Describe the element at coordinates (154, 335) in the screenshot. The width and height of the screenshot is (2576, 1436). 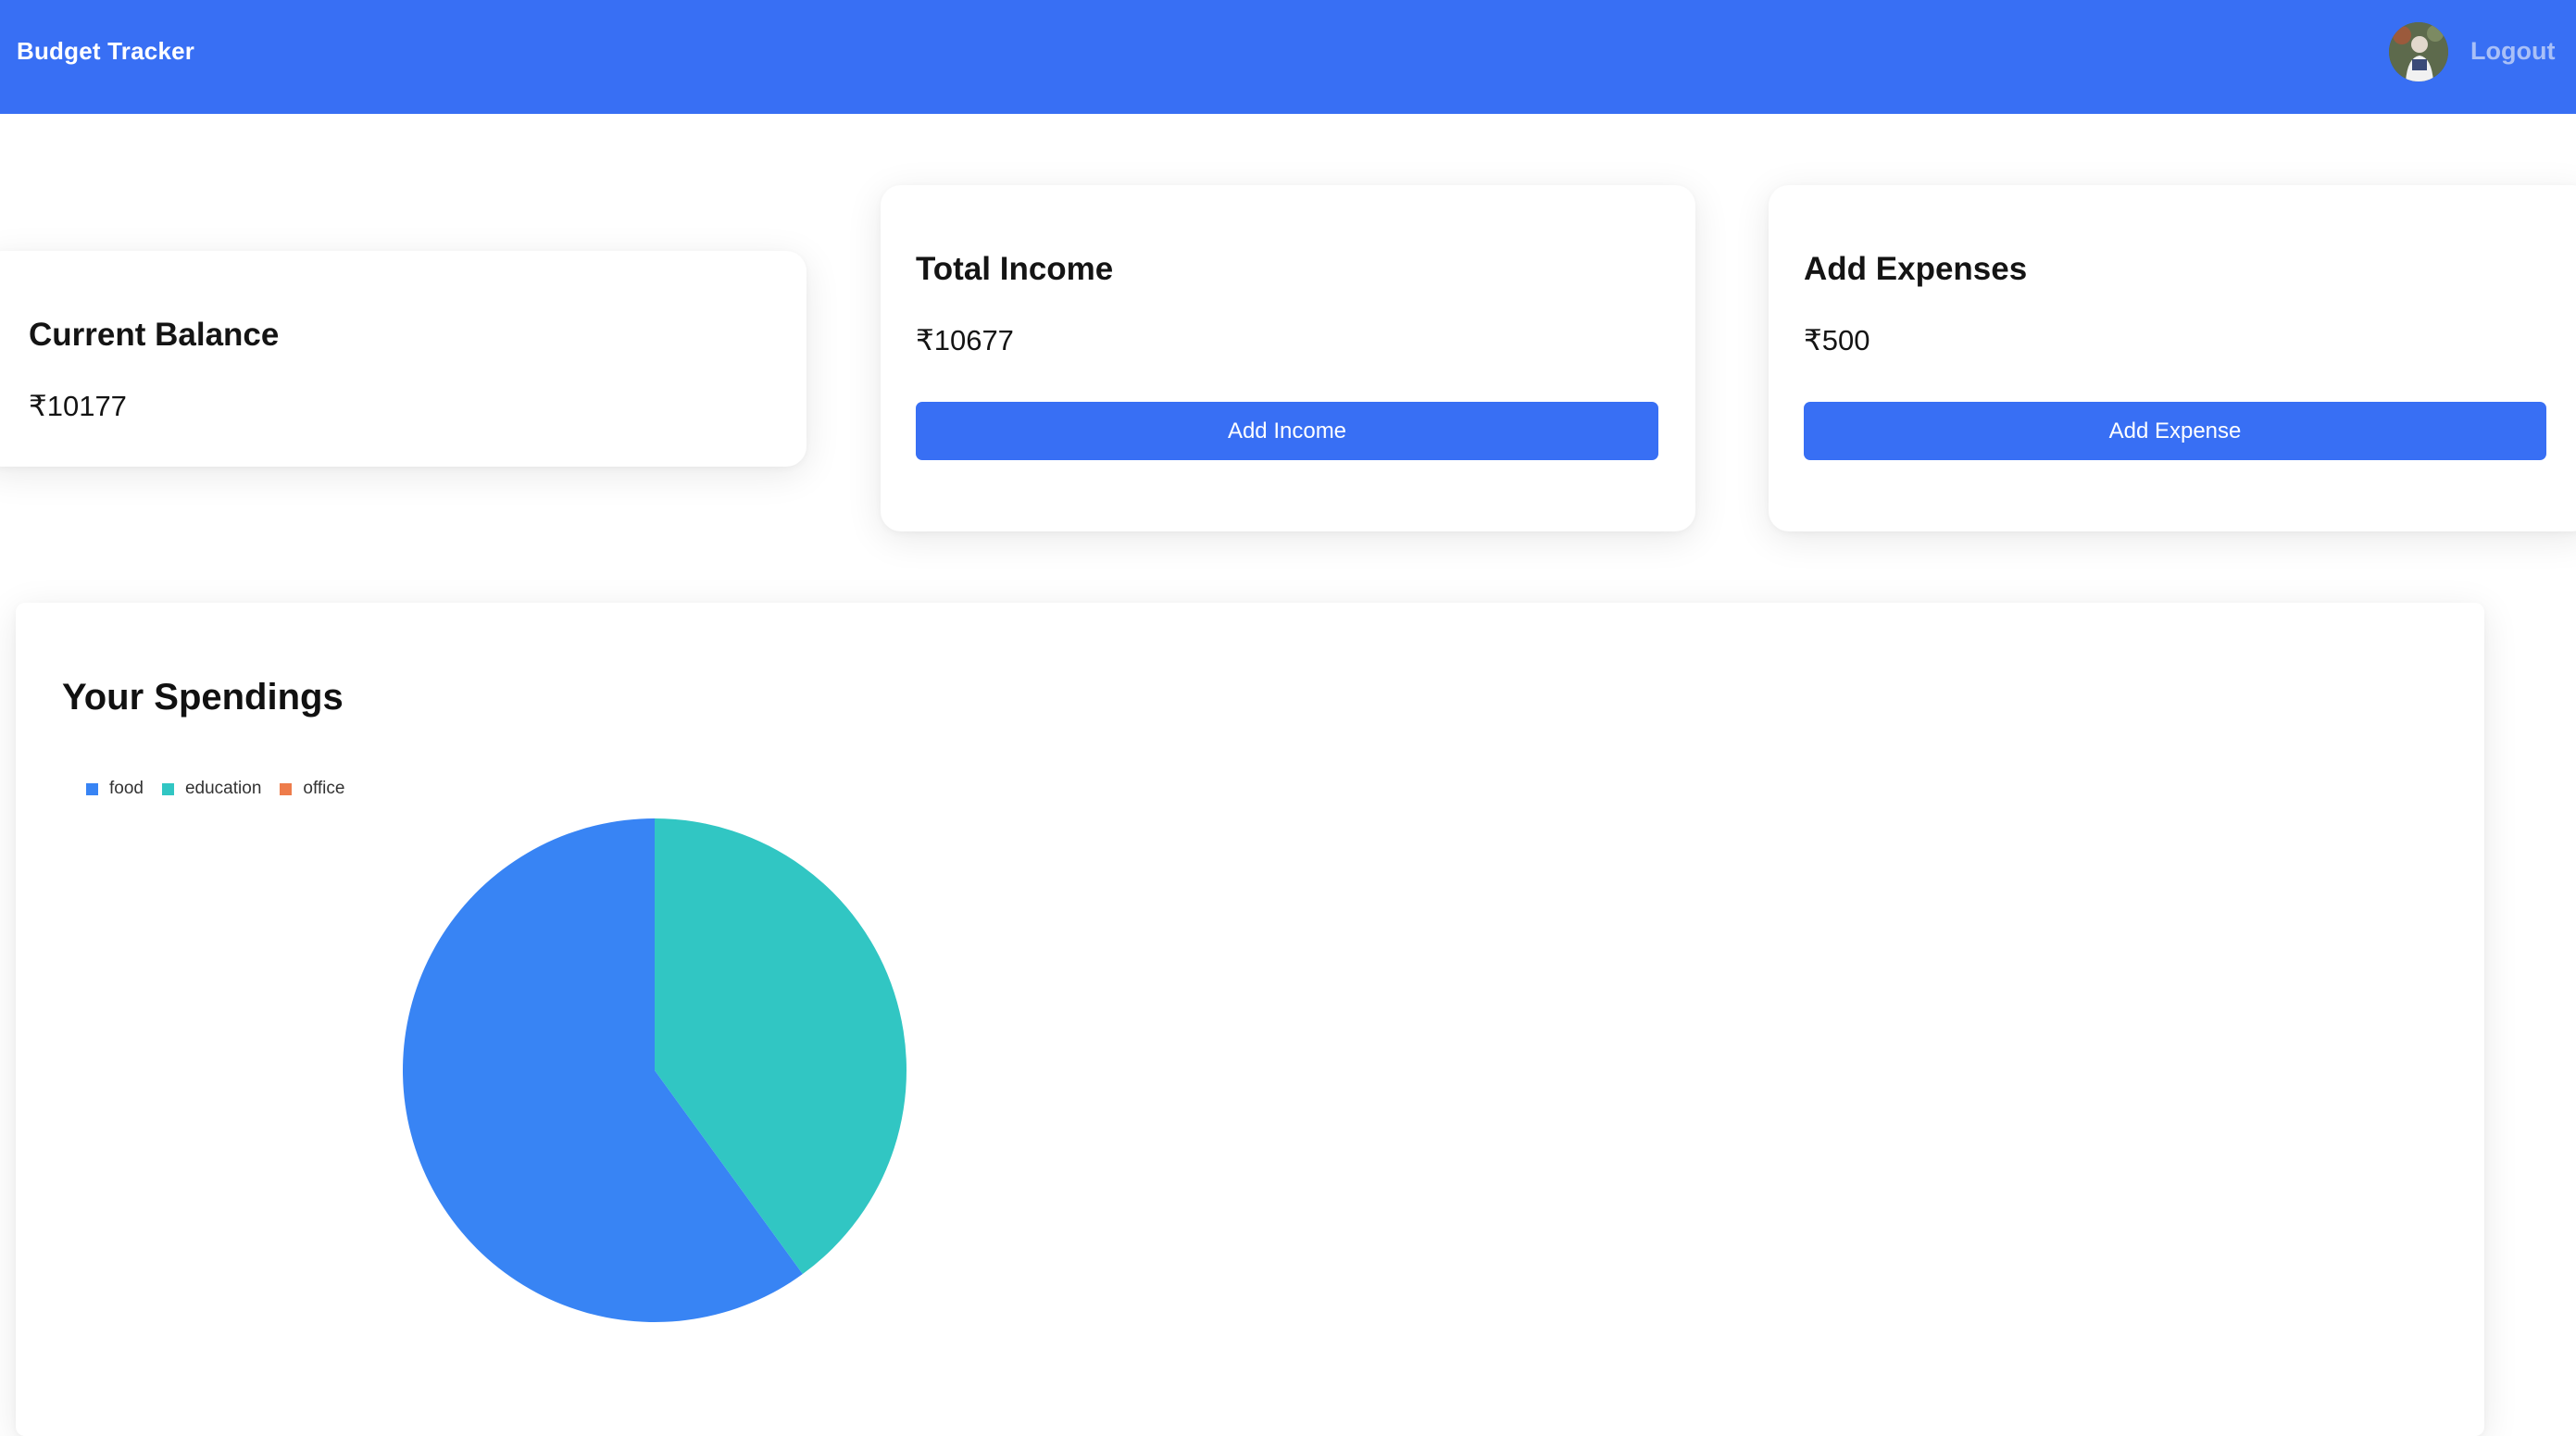
I see `current-balance-title: Current Balance` at that location.